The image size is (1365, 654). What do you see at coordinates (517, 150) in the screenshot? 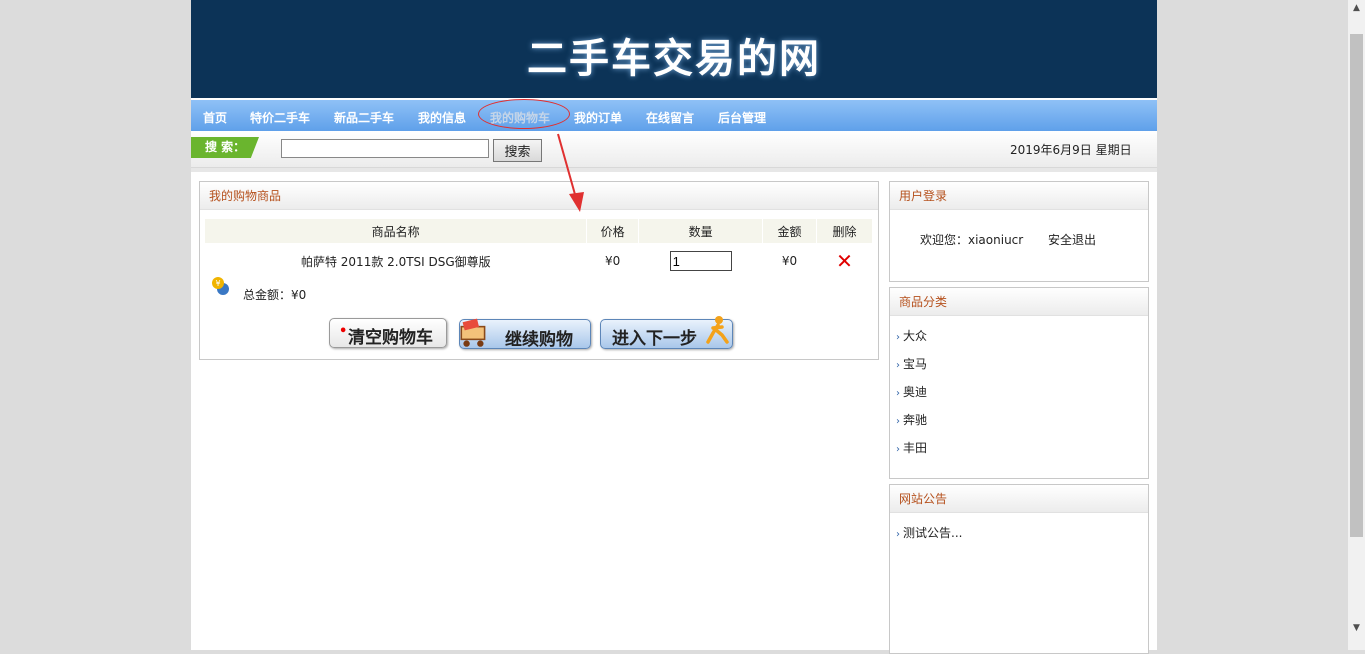
I see `search-button: 搜索` at bounding box center [517, 150].